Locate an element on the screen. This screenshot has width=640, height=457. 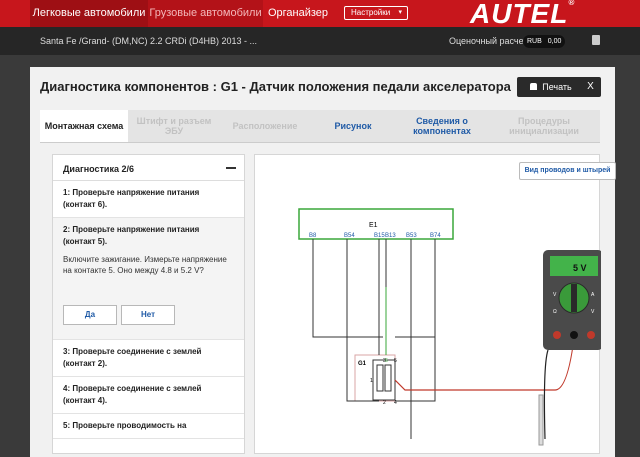
diagnostic-step: 5: Проверьте проводимость на is located at coordinates (148, 426).